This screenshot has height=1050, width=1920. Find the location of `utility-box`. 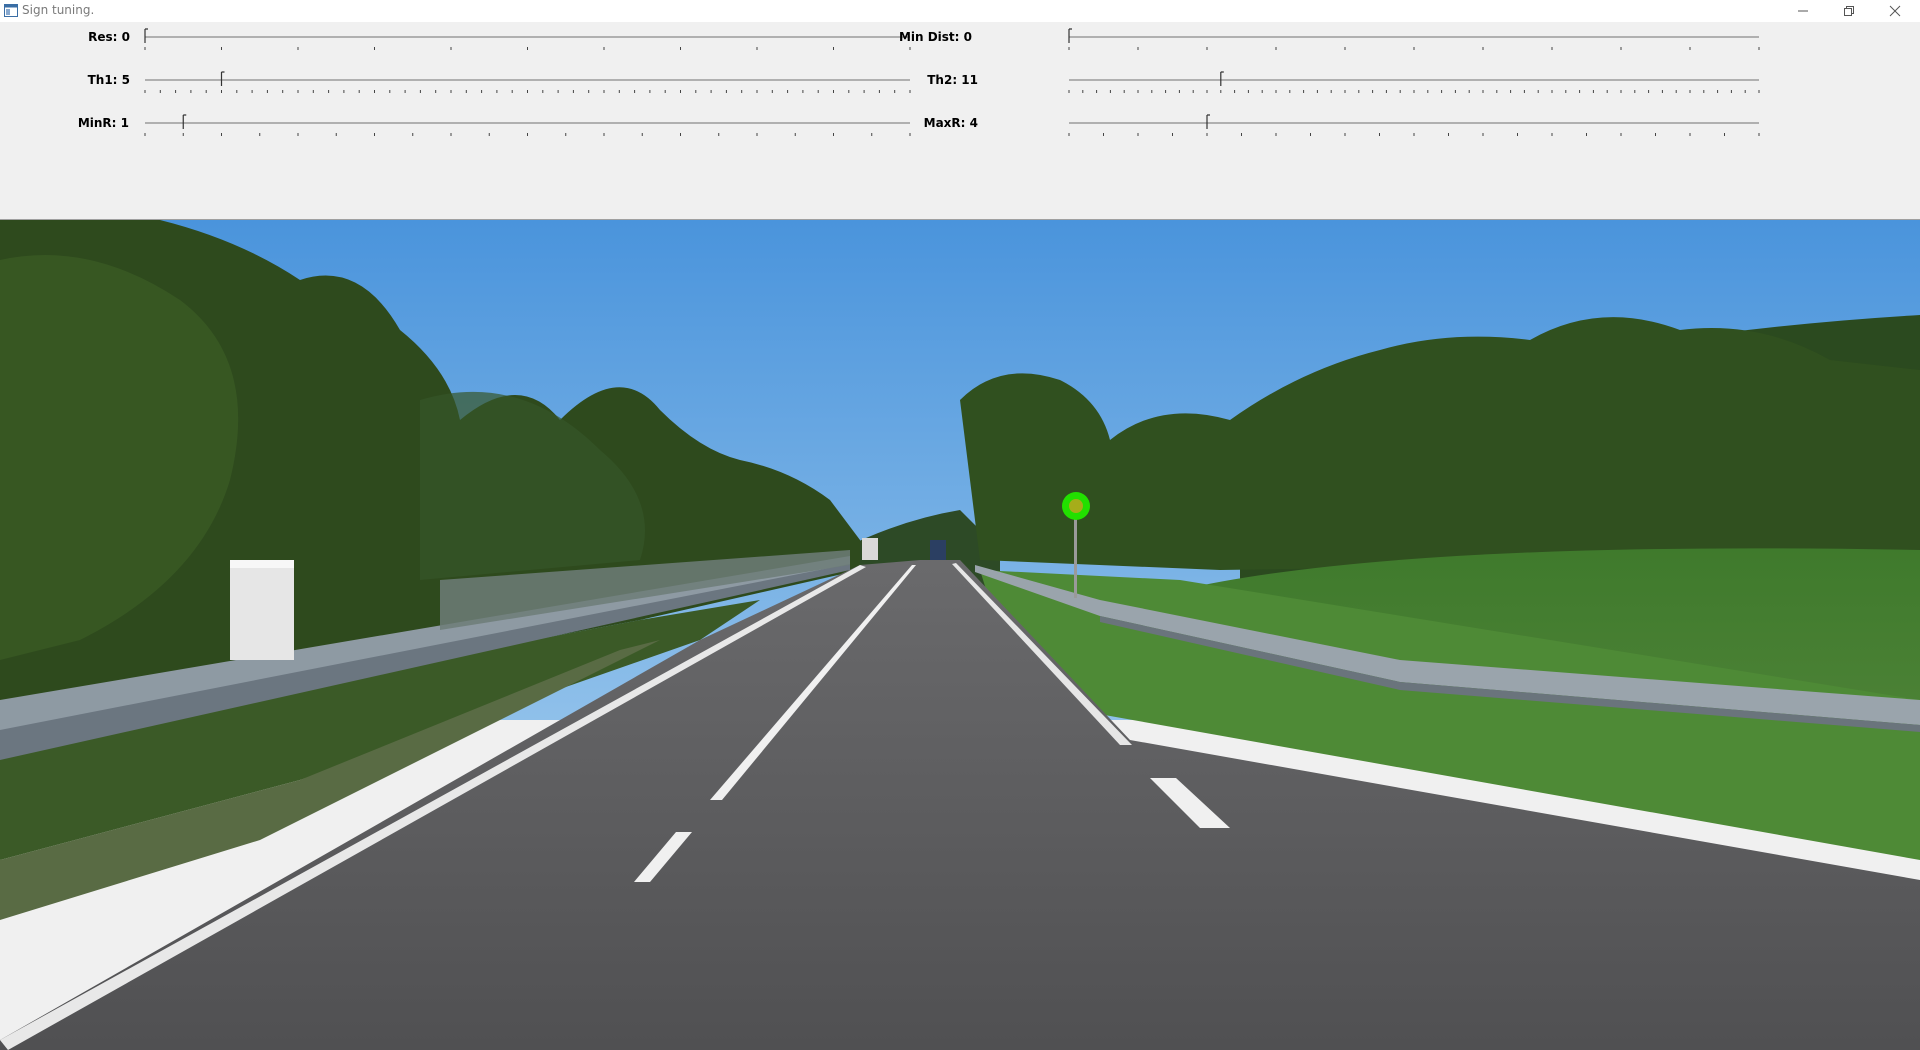

utility-box is located at coordinates (262, 610).